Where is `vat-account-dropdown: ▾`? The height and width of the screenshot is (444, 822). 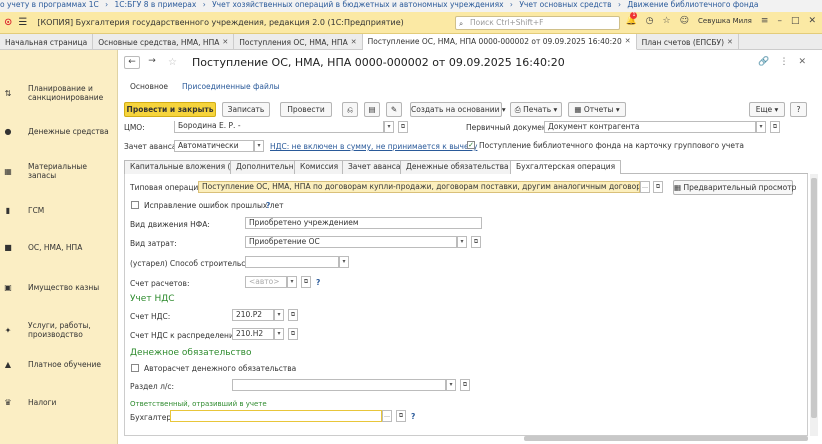 vat-account-dropdown: ▾ is located at coordinates (279, 315).